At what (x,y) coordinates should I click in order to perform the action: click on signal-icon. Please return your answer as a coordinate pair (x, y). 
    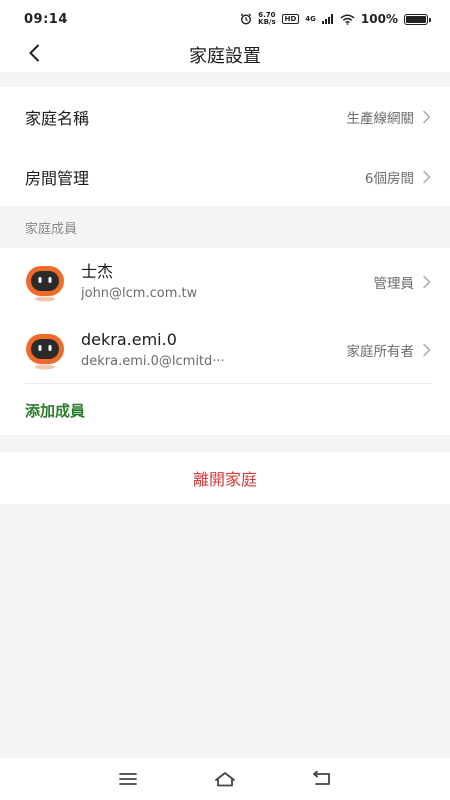
    Looking at the image, I should click on (327, 19).